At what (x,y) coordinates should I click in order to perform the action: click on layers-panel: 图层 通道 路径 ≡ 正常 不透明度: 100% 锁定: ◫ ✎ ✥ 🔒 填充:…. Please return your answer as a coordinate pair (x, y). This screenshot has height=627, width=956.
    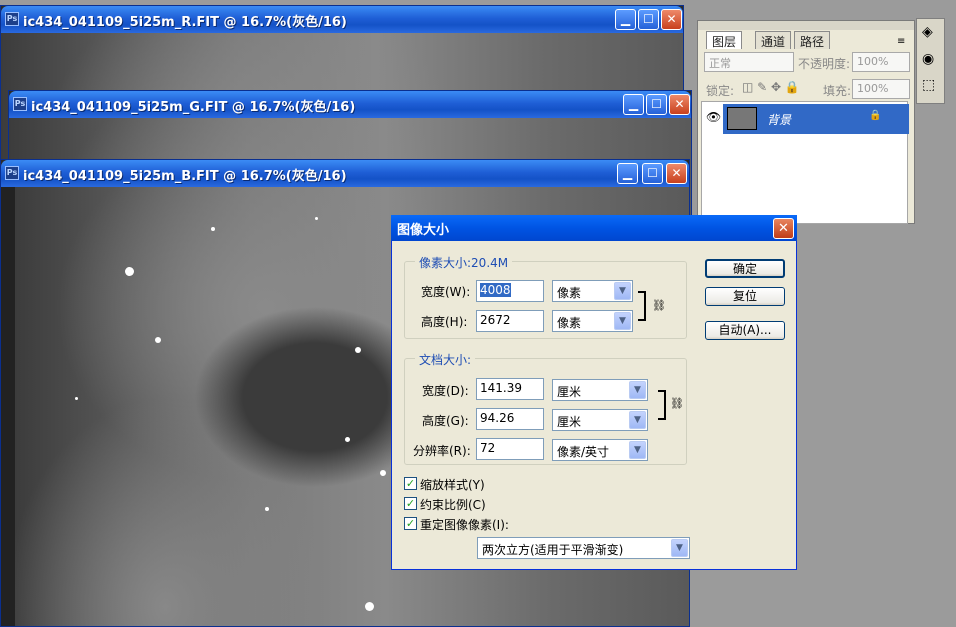
    Looking at the image, I should click on (806, 122).